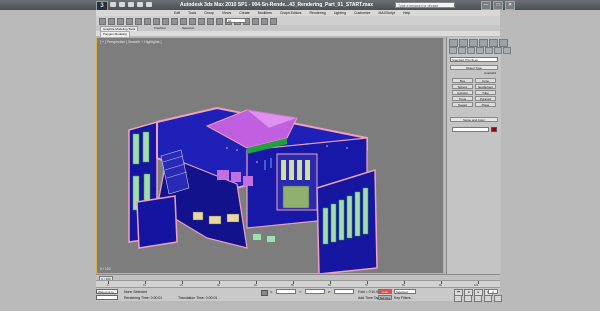 The image size is (600, 311). Describe the element at coordinates (462, 50) in the screenshot. I see `shapes-icon` at that location.